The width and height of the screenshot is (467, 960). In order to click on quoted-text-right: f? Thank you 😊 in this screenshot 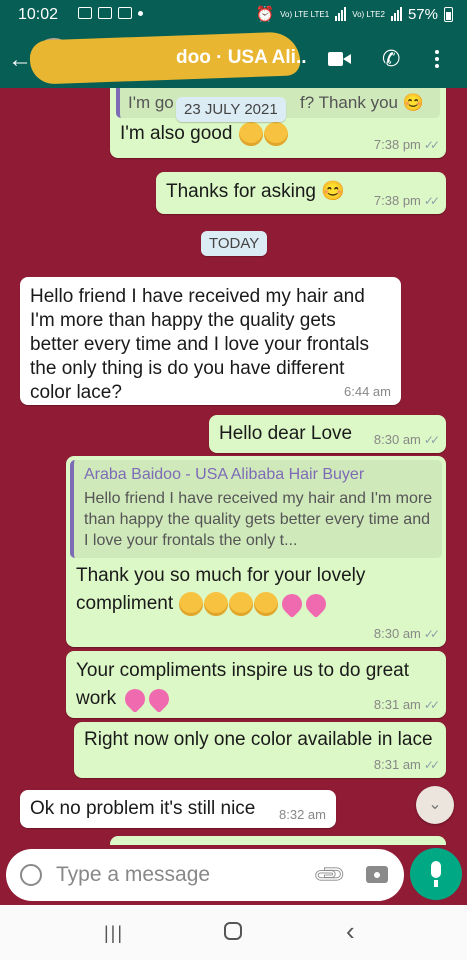, I will do `click(362, 102)`.